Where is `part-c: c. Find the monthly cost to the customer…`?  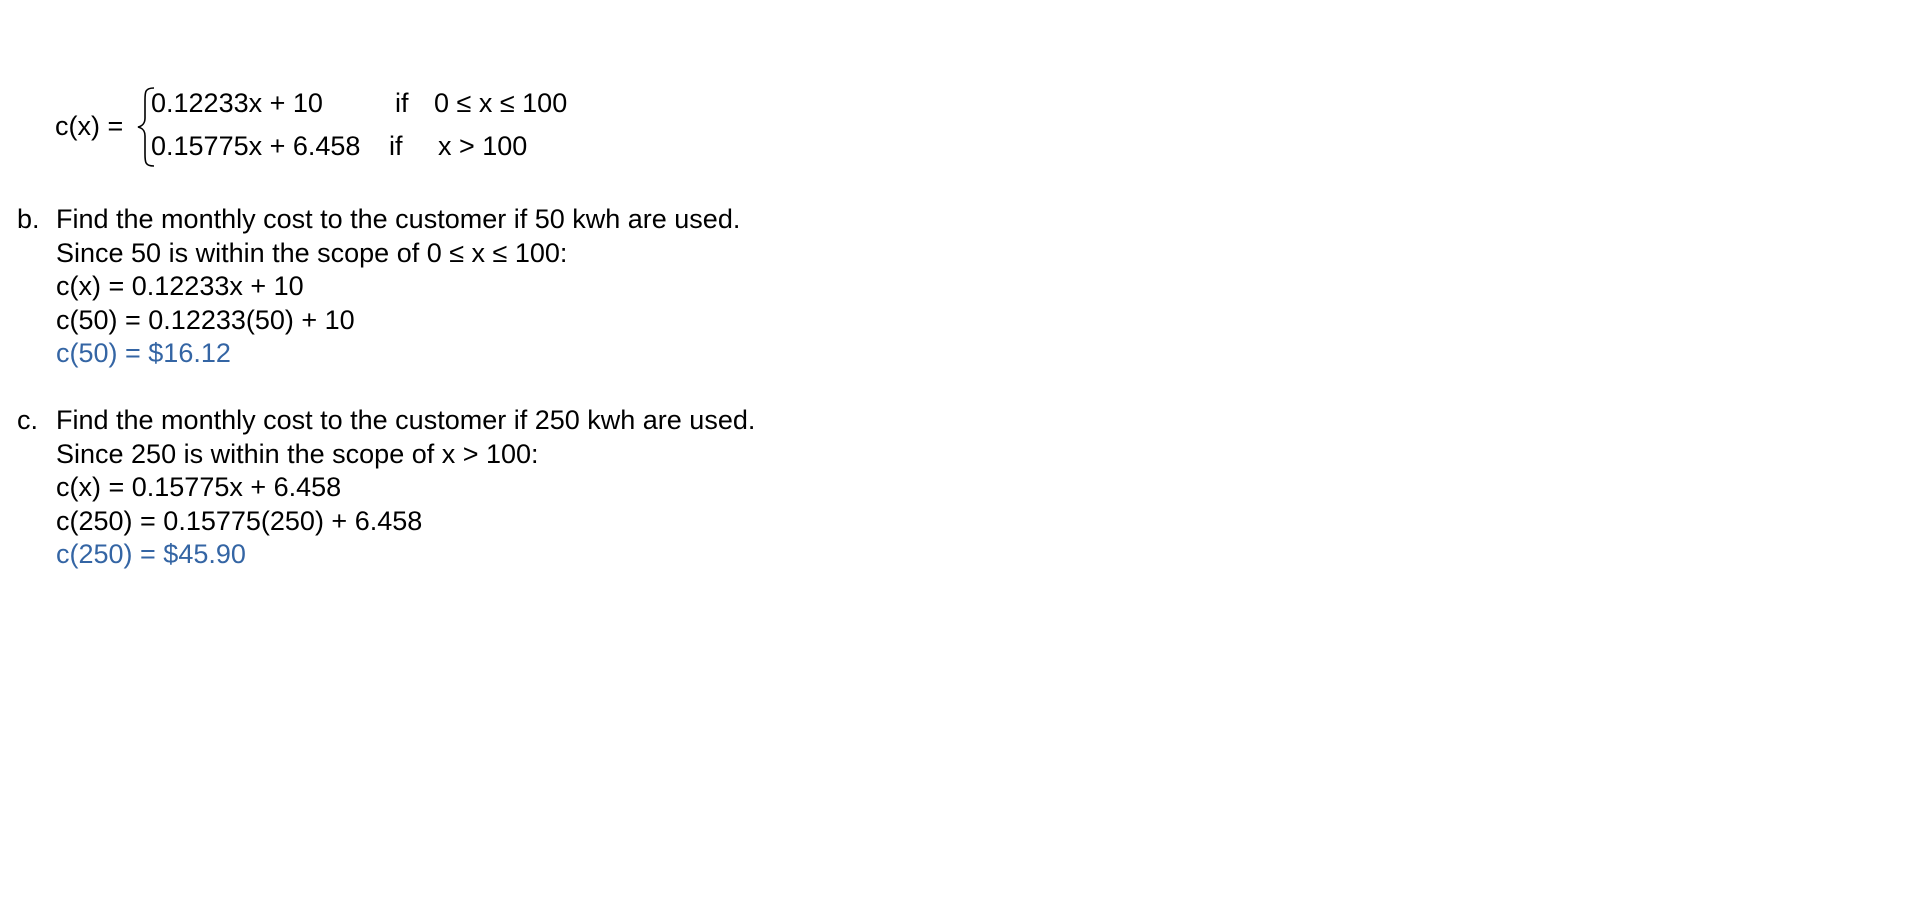 part-c: c. Find the monthly cost to the customer… is located at coordinates (417, 488).